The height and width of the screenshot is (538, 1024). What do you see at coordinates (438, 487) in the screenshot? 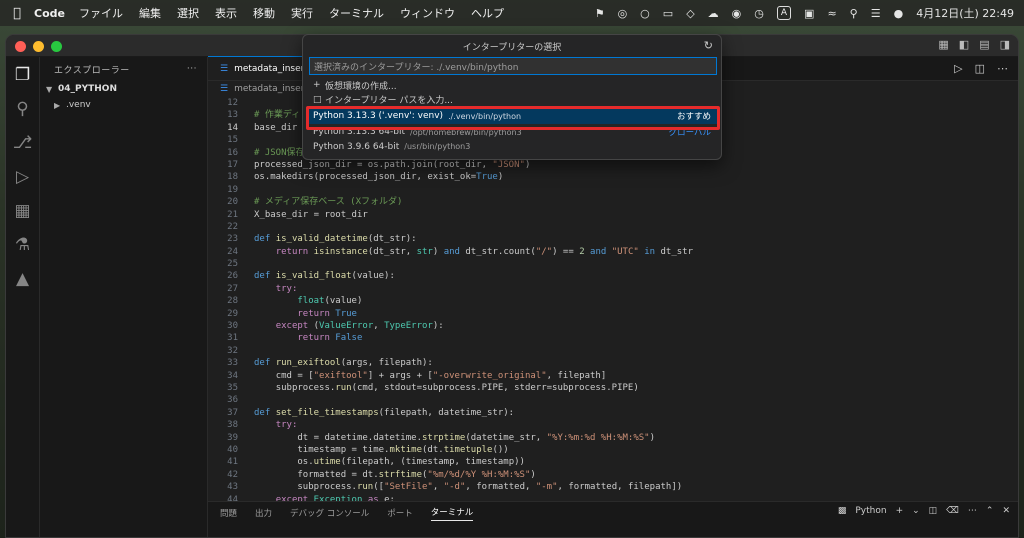
I see `code-token: ,` at bounding box center [438, 487].